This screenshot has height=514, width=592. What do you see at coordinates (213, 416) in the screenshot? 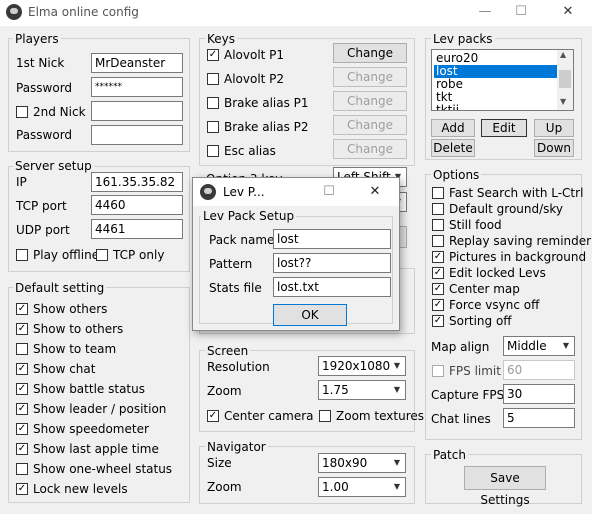
I see `center-camera-checkbox` at bounding box center [213, 416].